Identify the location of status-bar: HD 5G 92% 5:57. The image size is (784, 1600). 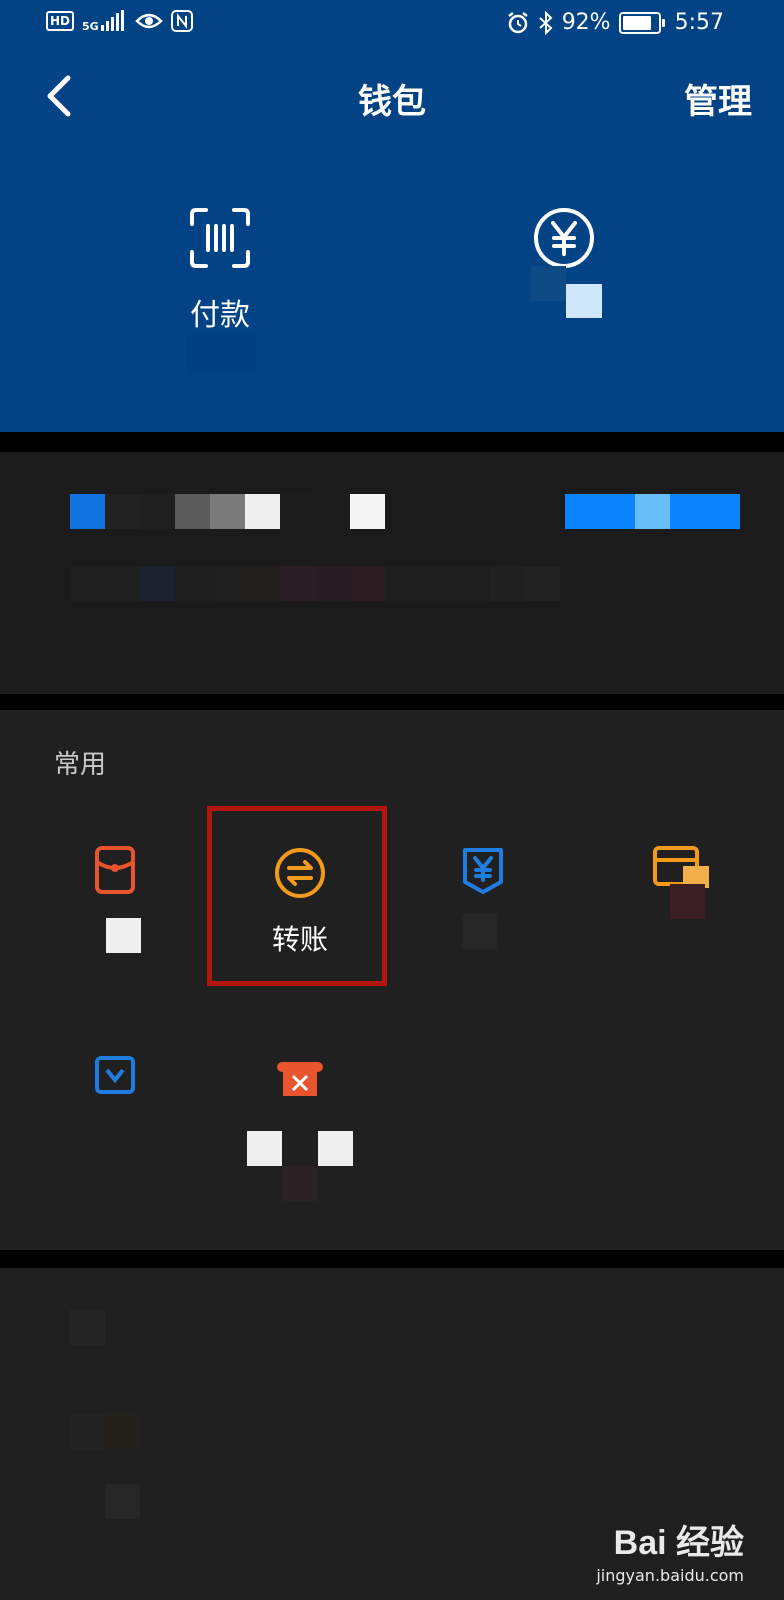
(392, 25).